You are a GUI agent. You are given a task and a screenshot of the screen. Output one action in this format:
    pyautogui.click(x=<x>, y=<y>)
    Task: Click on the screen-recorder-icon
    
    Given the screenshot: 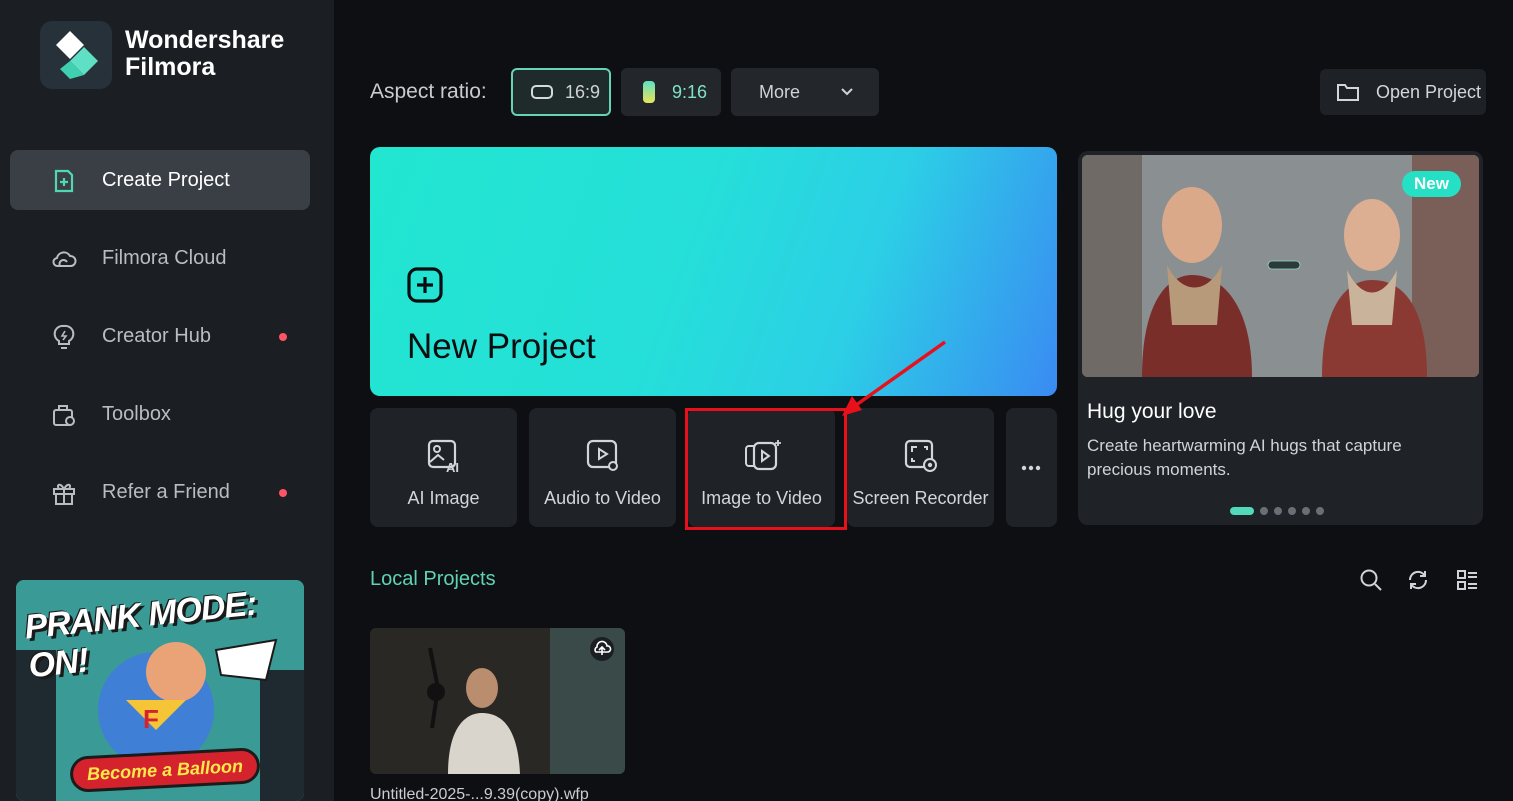 What is the action you would take?
    pyautogui.click(x=920, y=455)
    